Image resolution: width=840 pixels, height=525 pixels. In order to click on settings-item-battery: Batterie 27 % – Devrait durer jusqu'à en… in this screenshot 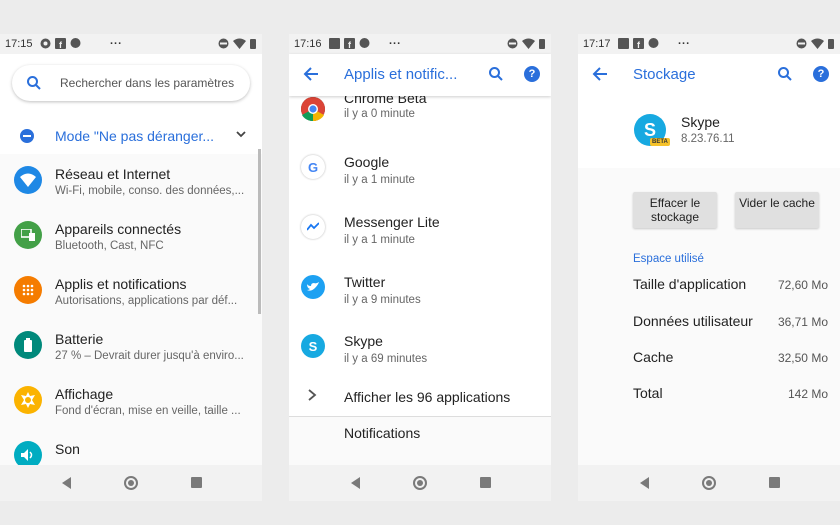, I will do `click(131, 346)`.